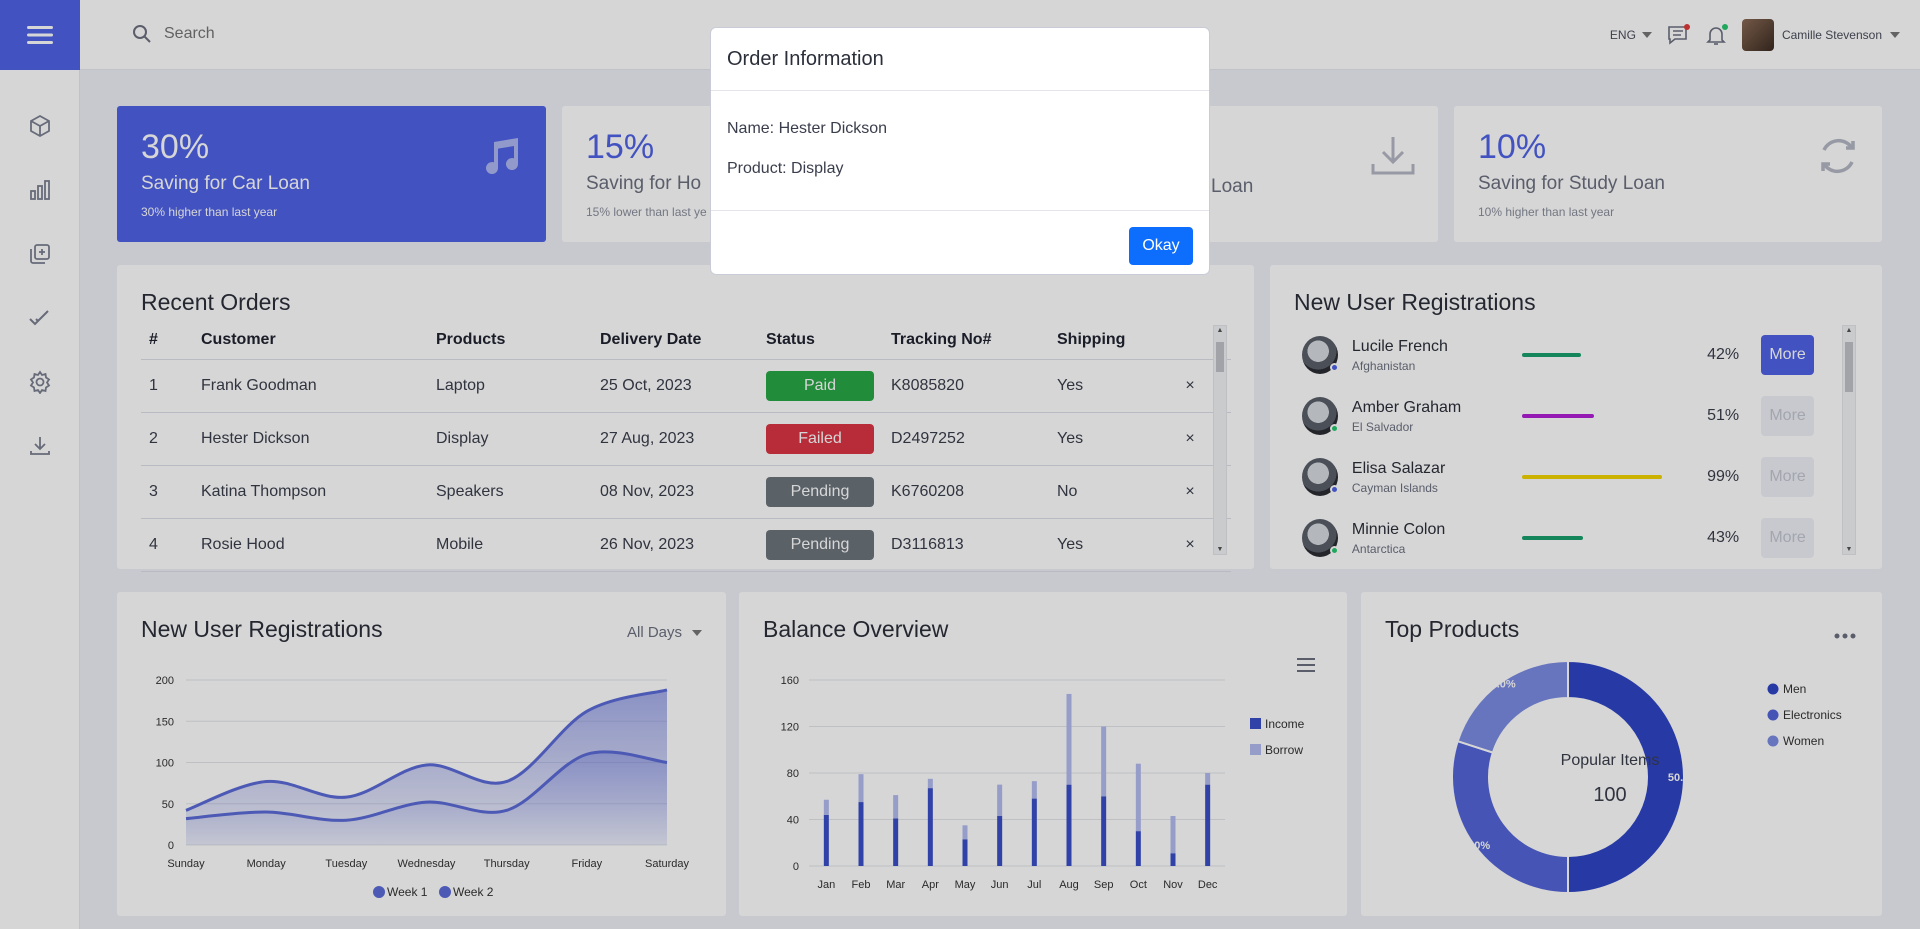  Describe the element at coordinates (960, 59) in the screenshot. I see `modal-title: Order Information` at that location.